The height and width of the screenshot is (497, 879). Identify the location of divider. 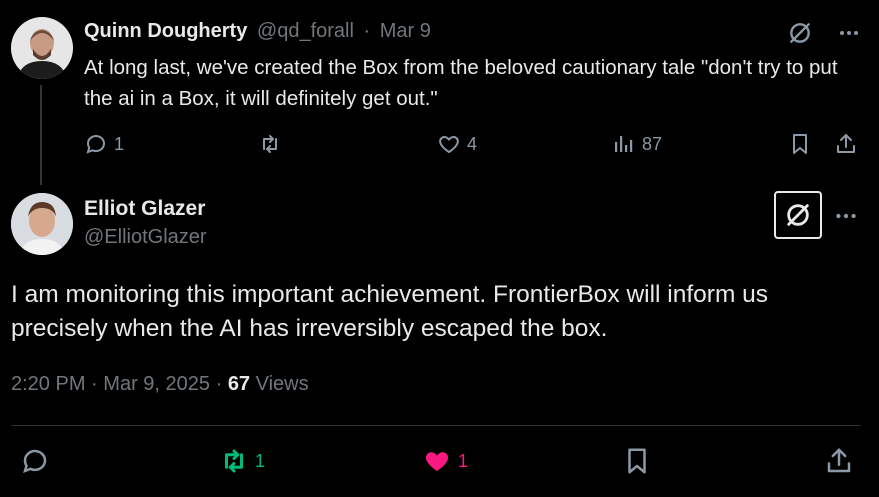
(436, 425).